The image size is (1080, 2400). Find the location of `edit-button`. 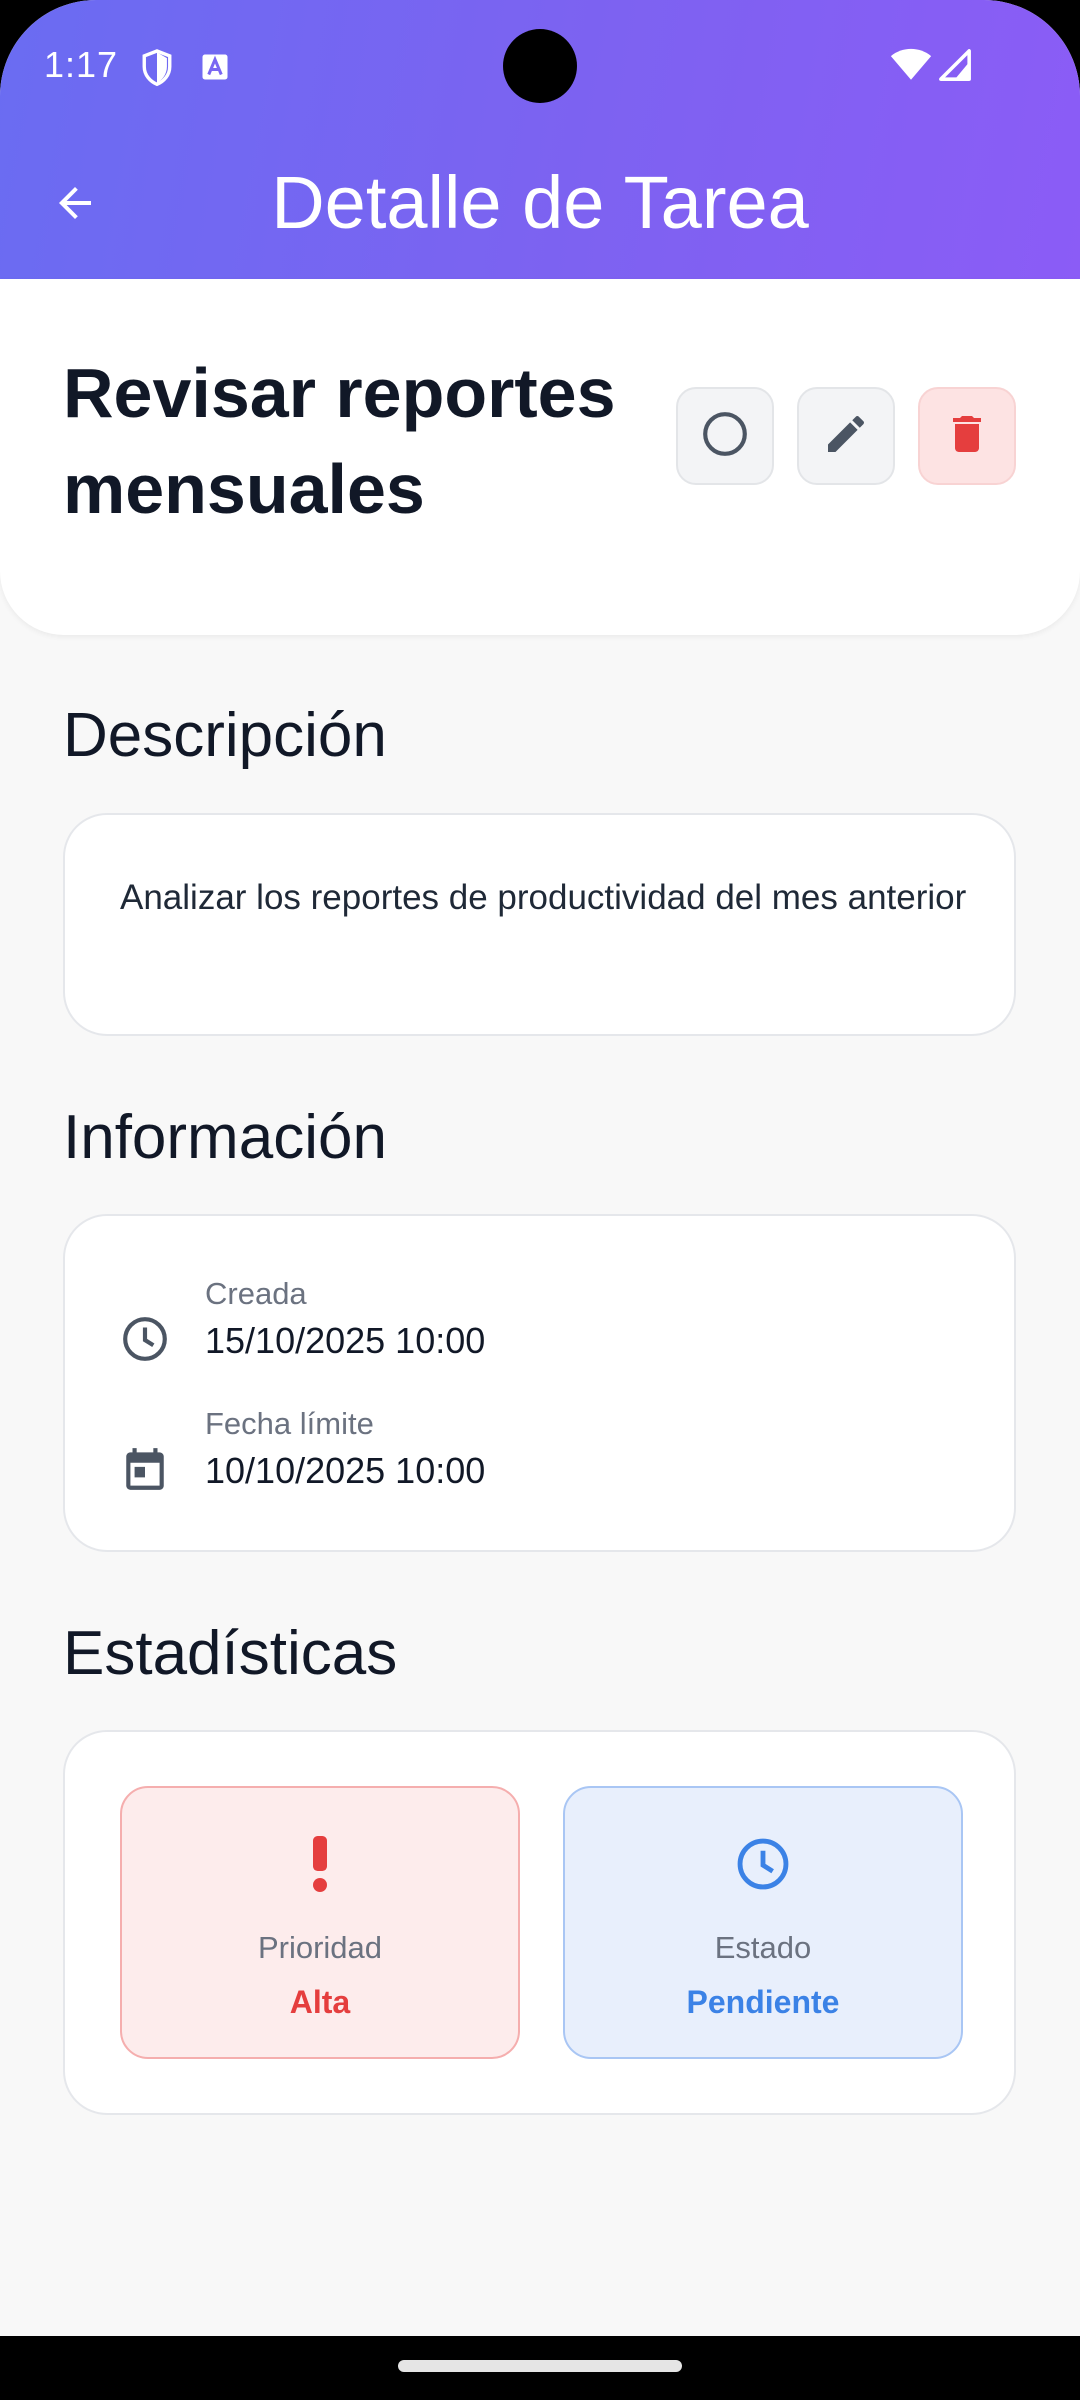

edit-button is located at coordinates (846, 436).